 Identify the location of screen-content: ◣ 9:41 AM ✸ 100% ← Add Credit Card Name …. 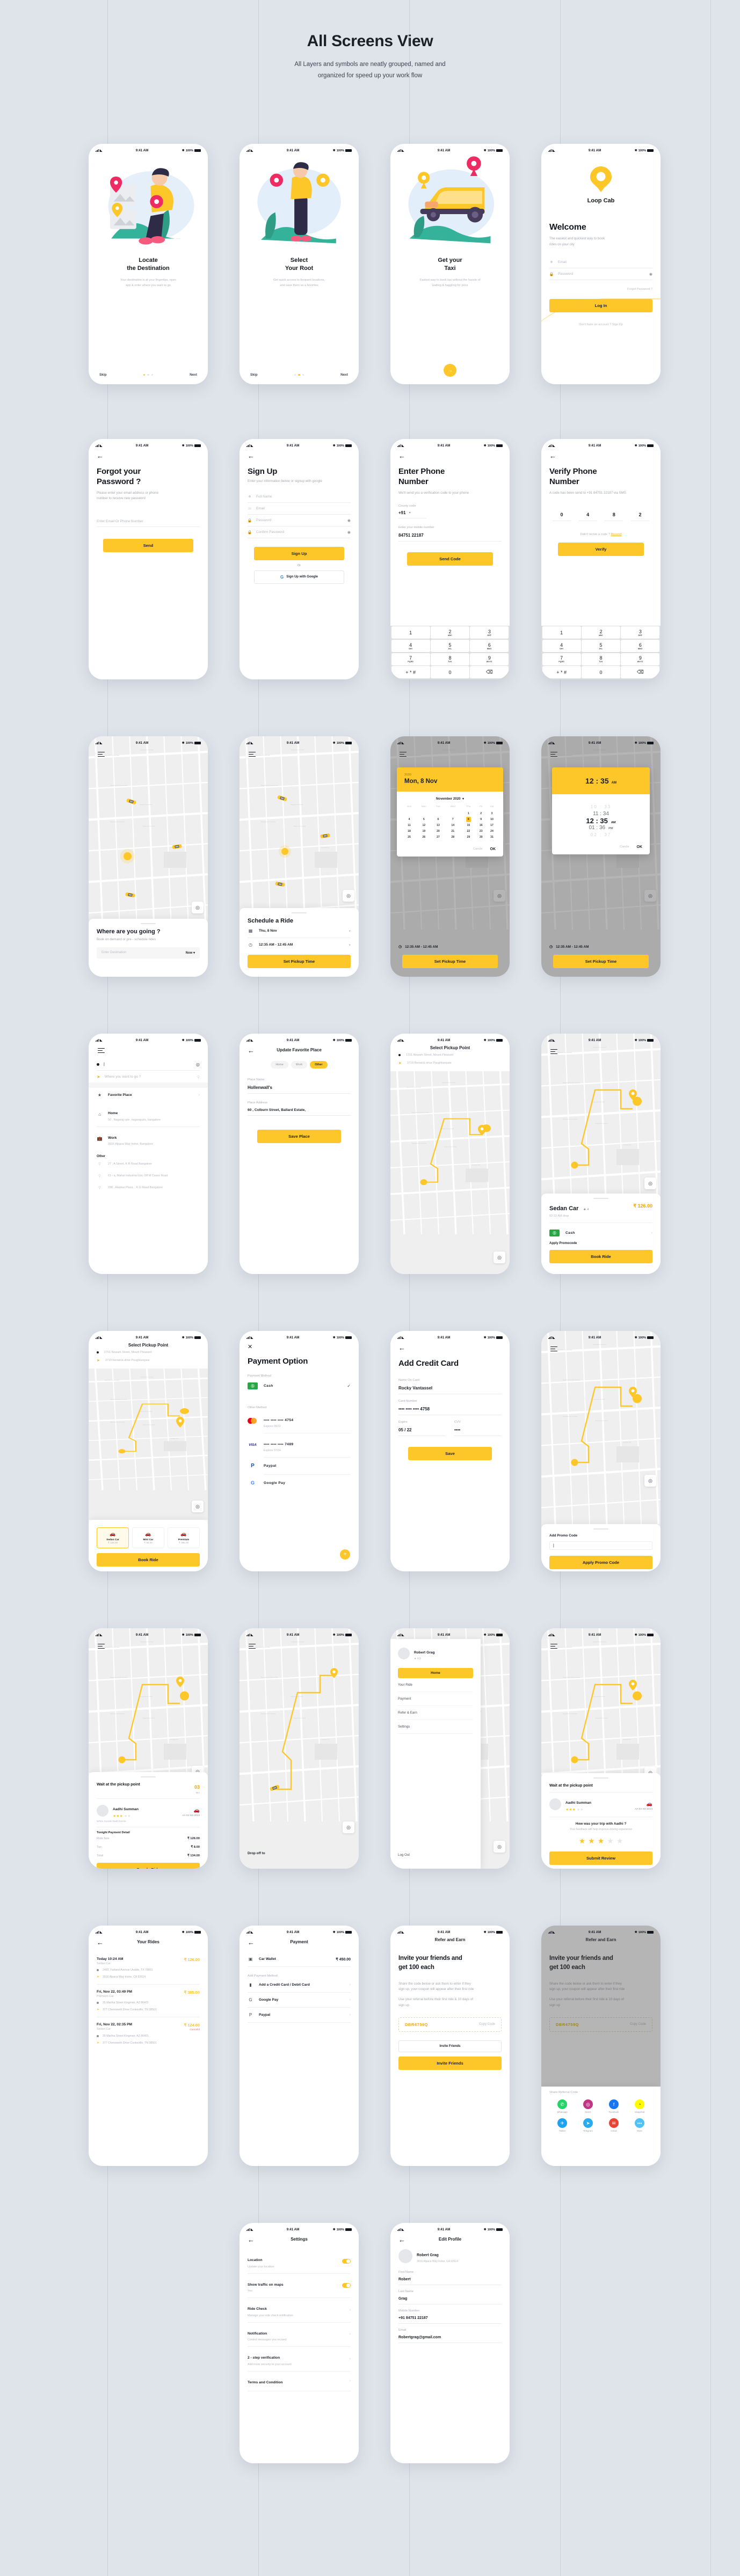
(450, 1451).